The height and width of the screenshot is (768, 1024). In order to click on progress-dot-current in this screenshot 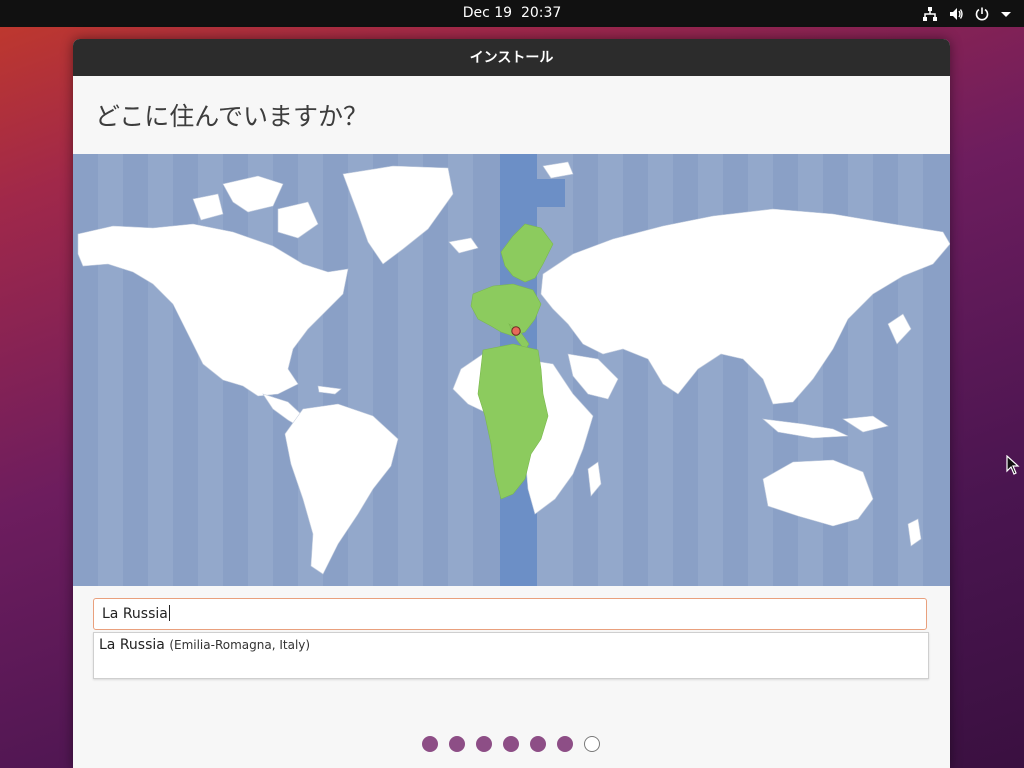, I will do `click(592, 744)`.